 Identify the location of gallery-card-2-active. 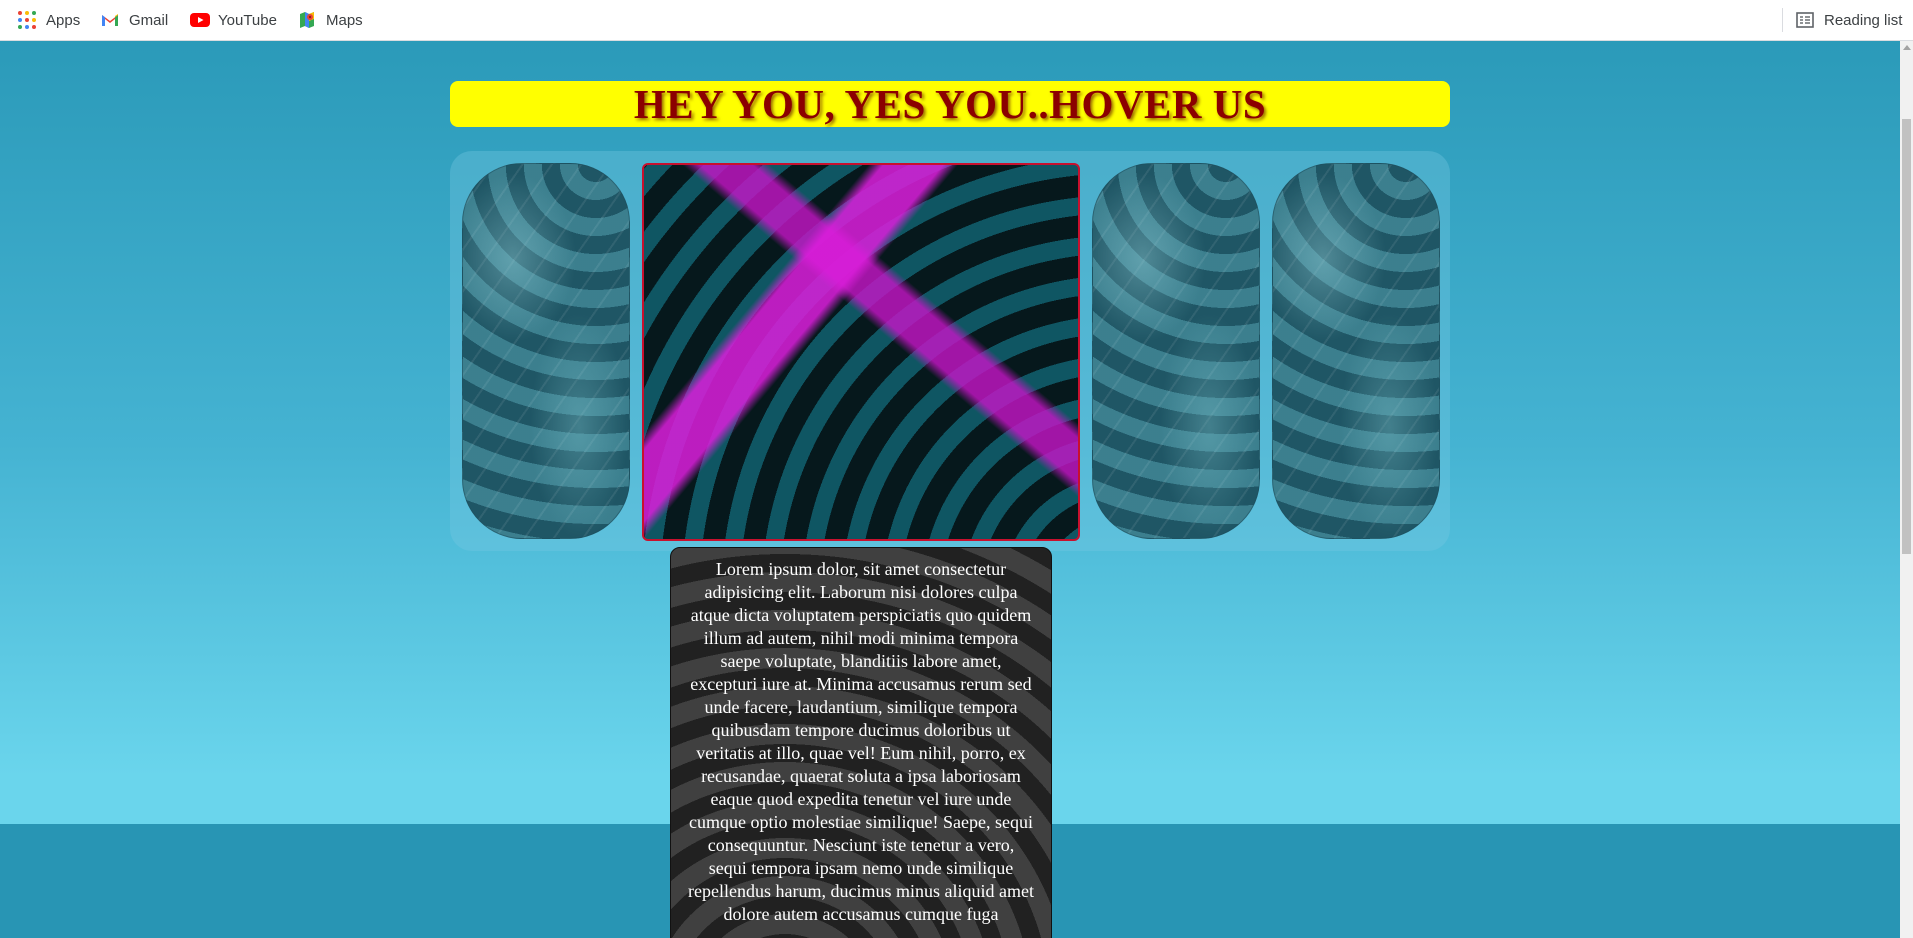
(861, 352).